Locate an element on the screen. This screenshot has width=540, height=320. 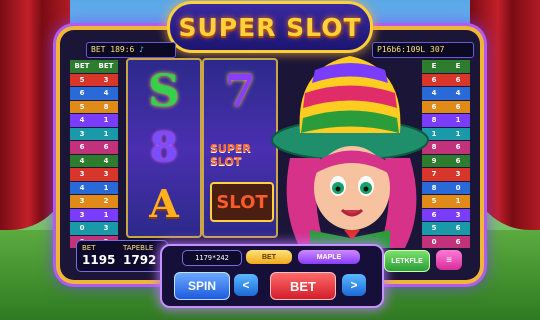
reel-2: 7 SUPER SLOT SLOT is located at coordinates (240, 148).